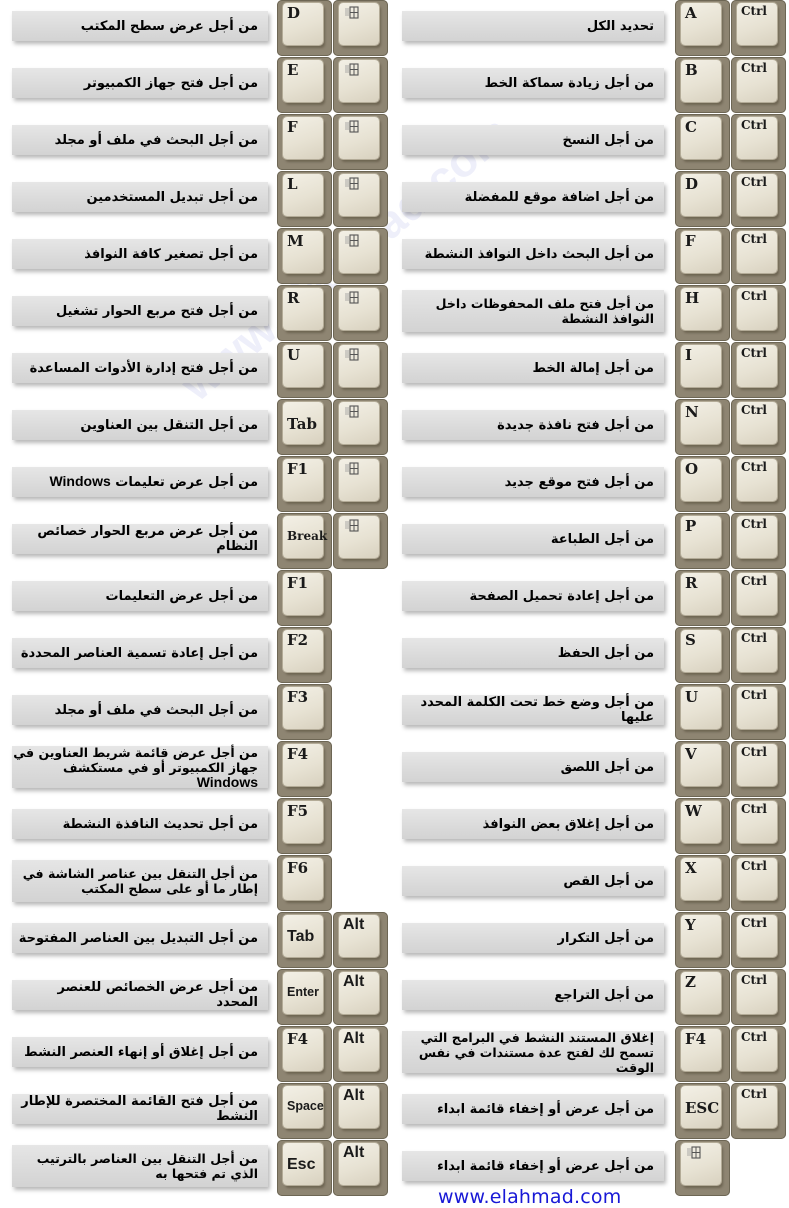 The image size is (789, 1208). I want to click on description-arabic: من أجل التراجع, so click(604, 995).